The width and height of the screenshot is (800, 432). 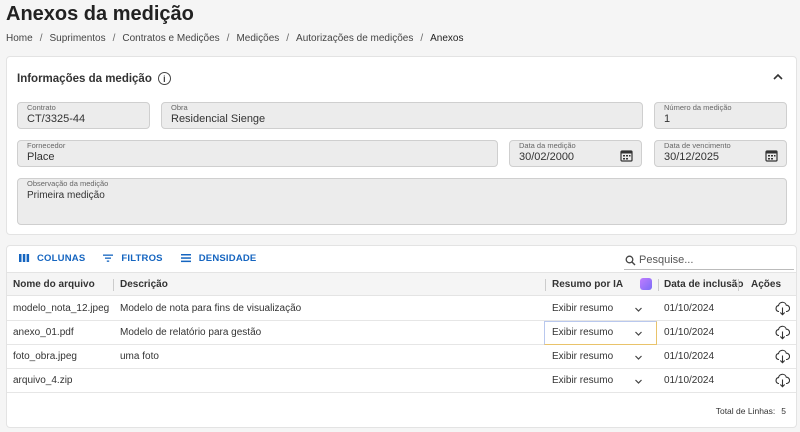 I want to click on data-vencimento-value: 30/12/2025, so click(x=692, y=157).